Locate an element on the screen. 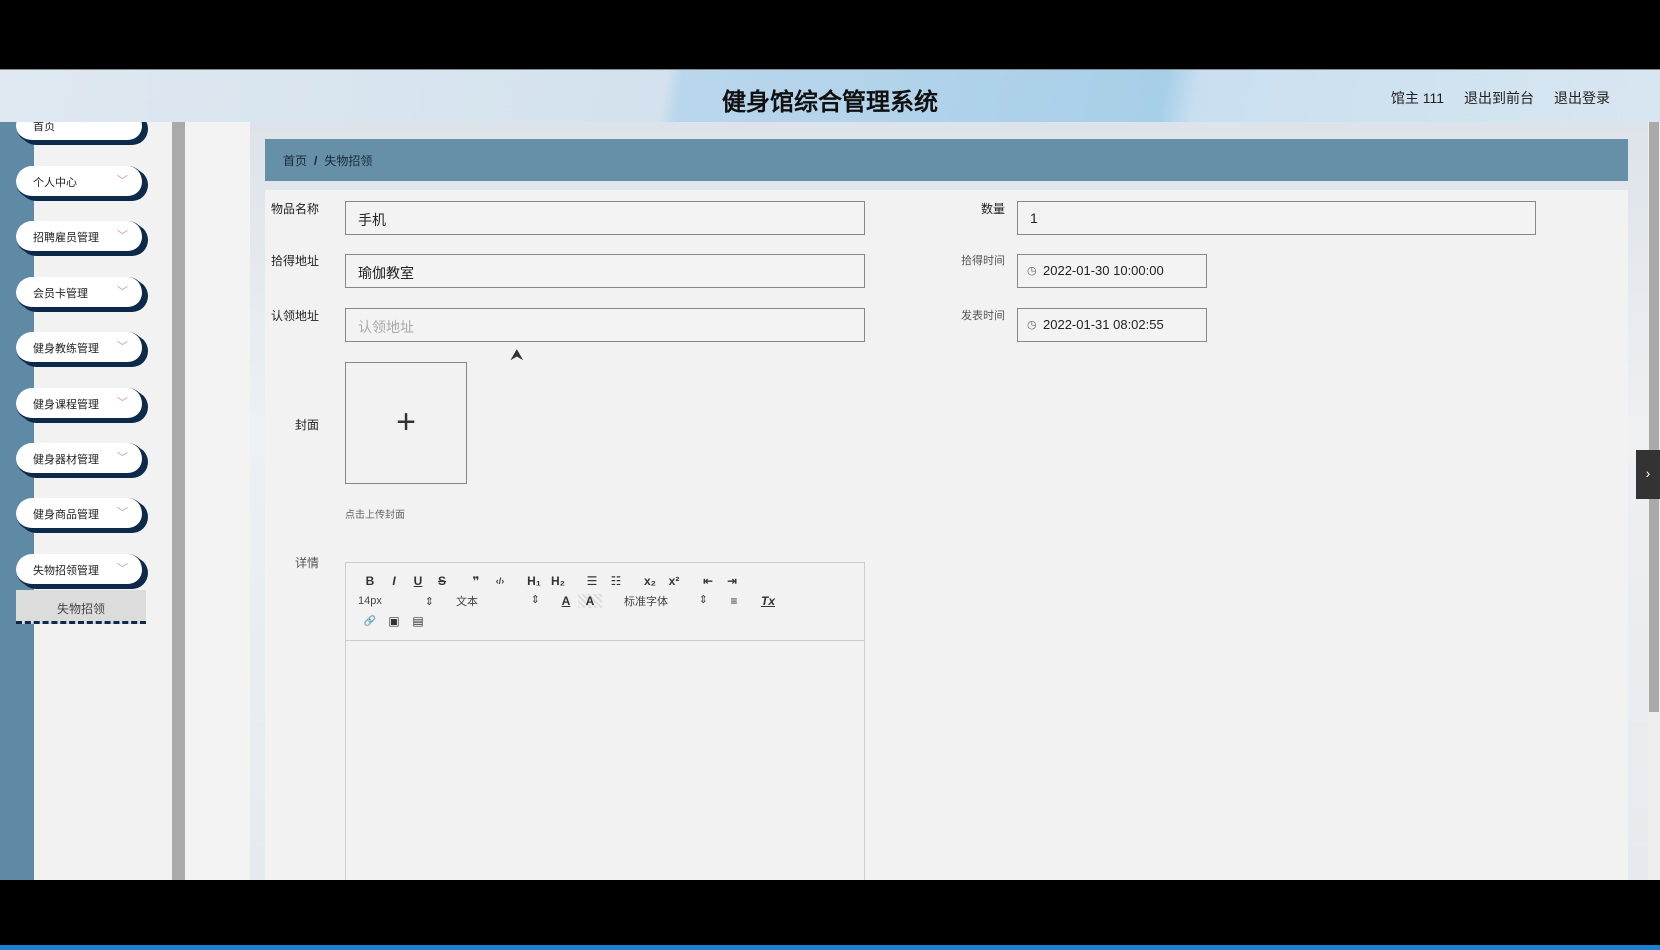 The image size is (1660, 950). strike-button: S is located at coordinates (442, 581).